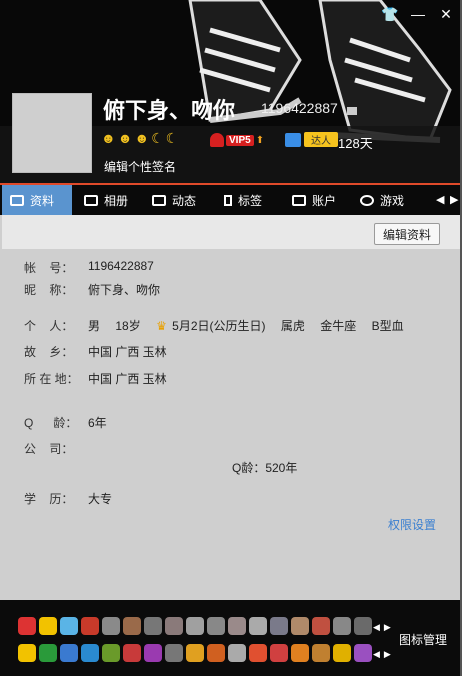 The image size is (462, 676). Describe the element at coordinates (90, 626) in the screenshot. I see `heart-icon` at that location.